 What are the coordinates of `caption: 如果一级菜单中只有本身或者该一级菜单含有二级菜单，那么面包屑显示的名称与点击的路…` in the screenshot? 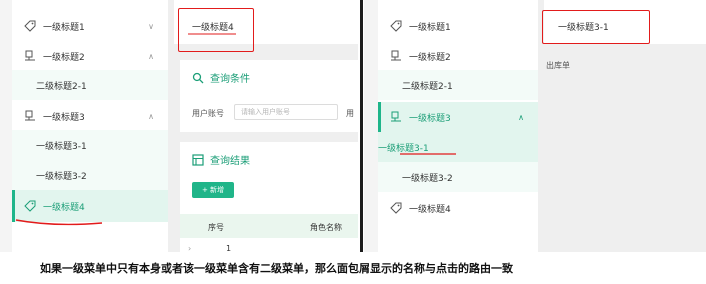 It's located at (353, 268).